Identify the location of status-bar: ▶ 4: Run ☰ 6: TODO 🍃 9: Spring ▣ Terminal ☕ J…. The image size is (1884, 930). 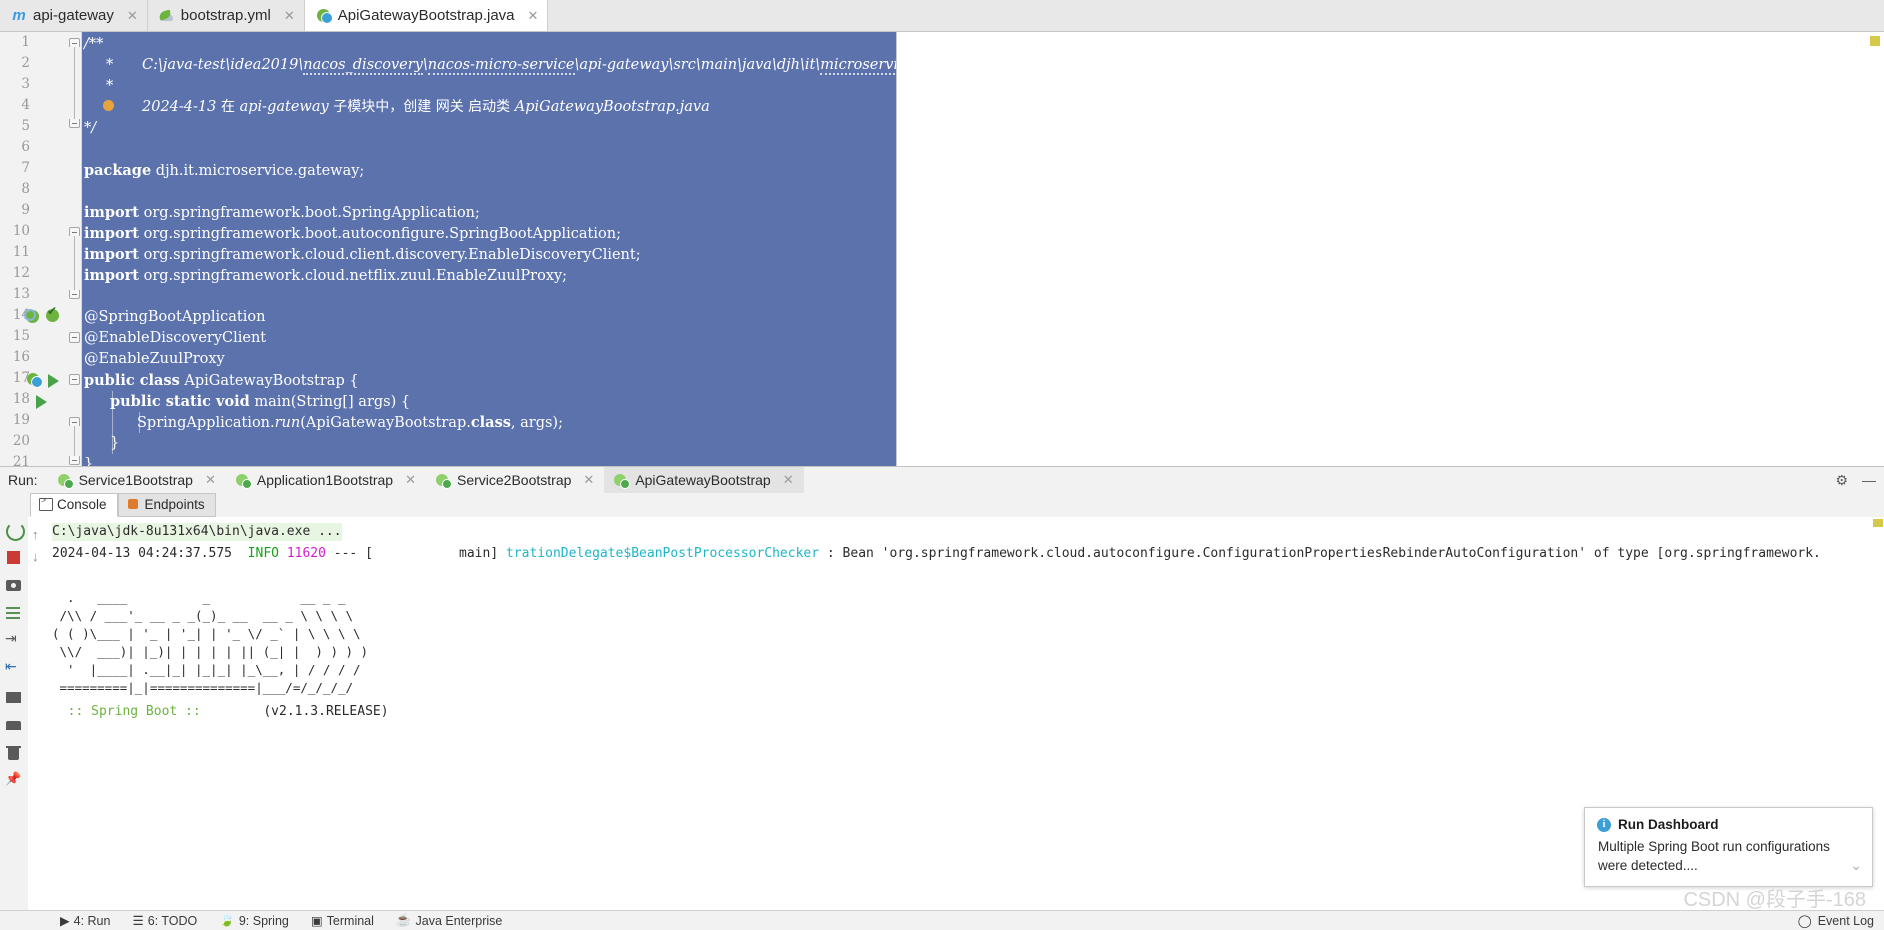
(942, 920).